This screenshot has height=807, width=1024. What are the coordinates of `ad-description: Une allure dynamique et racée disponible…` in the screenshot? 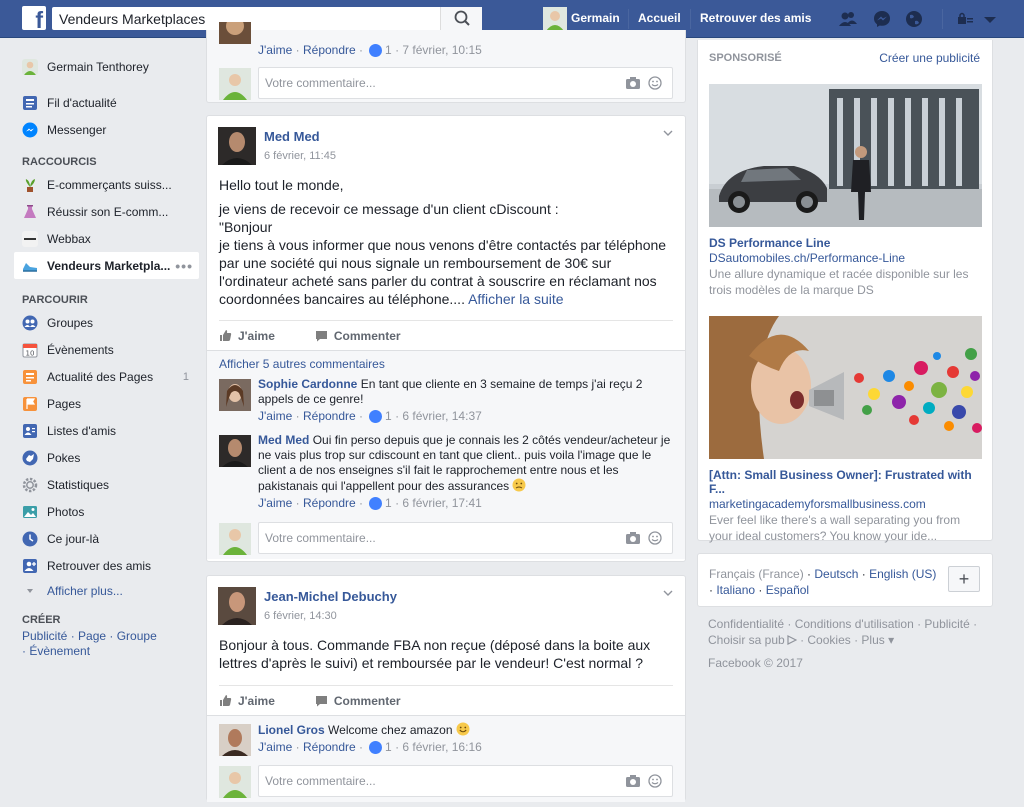 It's located at (839, 282).